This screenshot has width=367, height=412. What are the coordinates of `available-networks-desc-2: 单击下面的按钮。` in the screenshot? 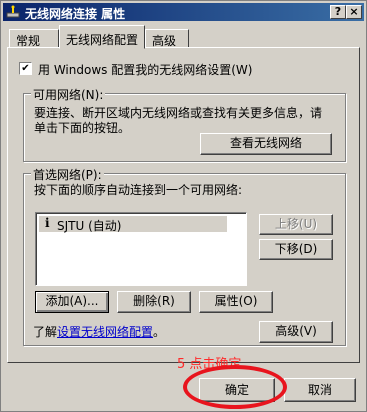 It's located at (82, 128).